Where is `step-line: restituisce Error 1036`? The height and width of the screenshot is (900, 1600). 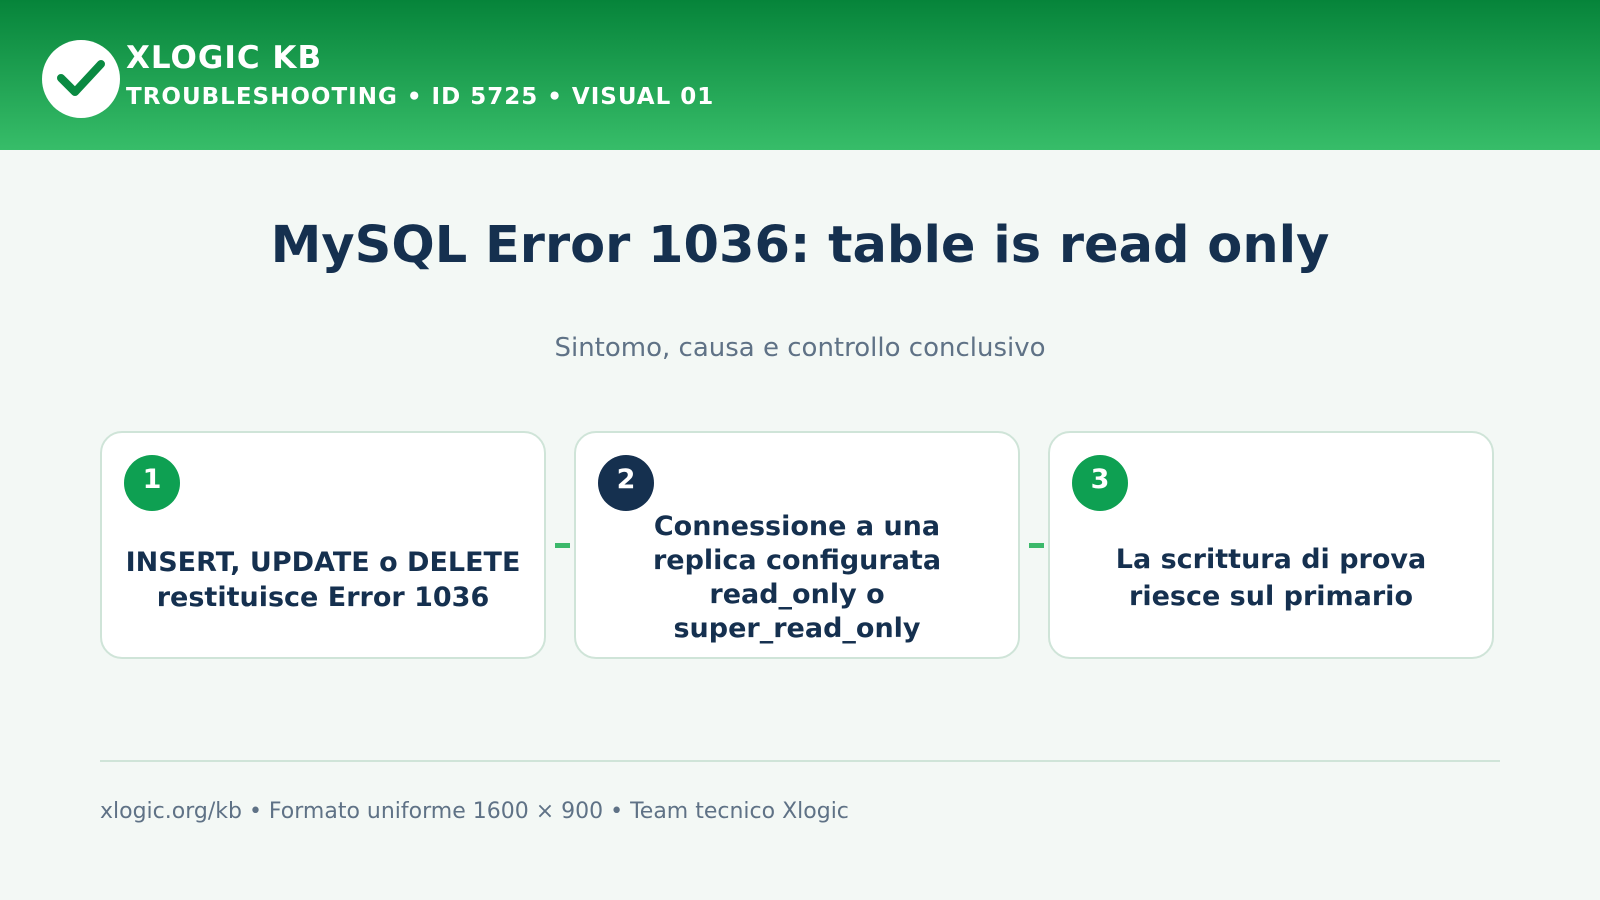 step-line: restituisce Error 1036 is located at coordinates (323, 597).